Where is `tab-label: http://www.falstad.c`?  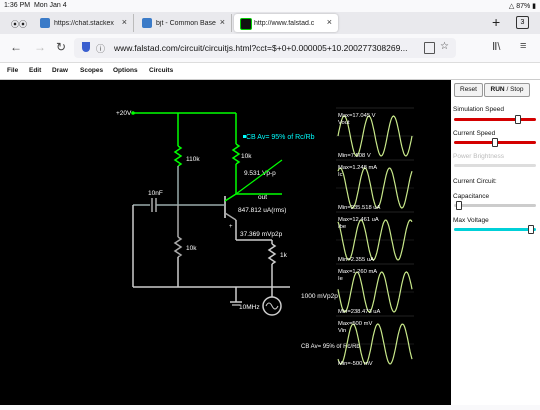
tab-label: http://www.falstad.c is located at coordinates (284, 23).